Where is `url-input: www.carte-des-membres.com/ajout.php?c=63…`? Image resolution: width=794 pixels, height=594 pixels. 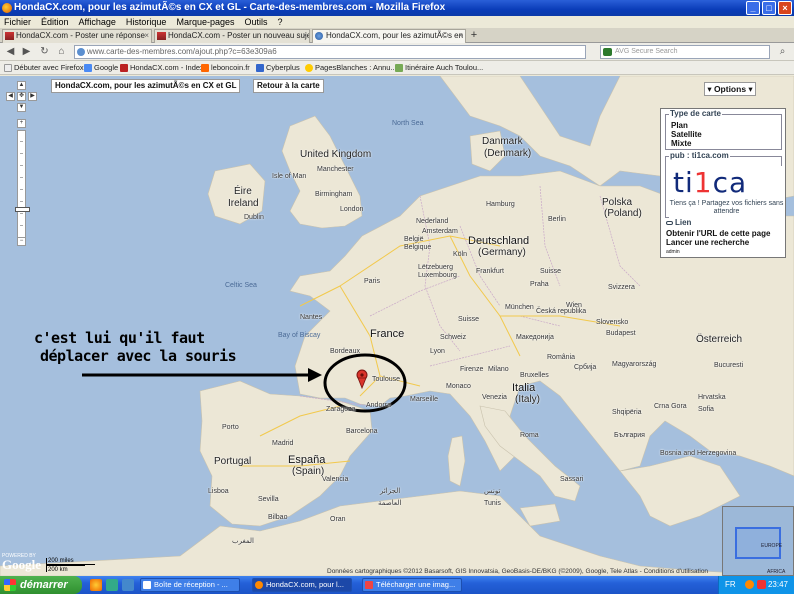
url-input: www.carte-des-membres.com/ajout.php?c=63… is located at coordinates (330, 52).